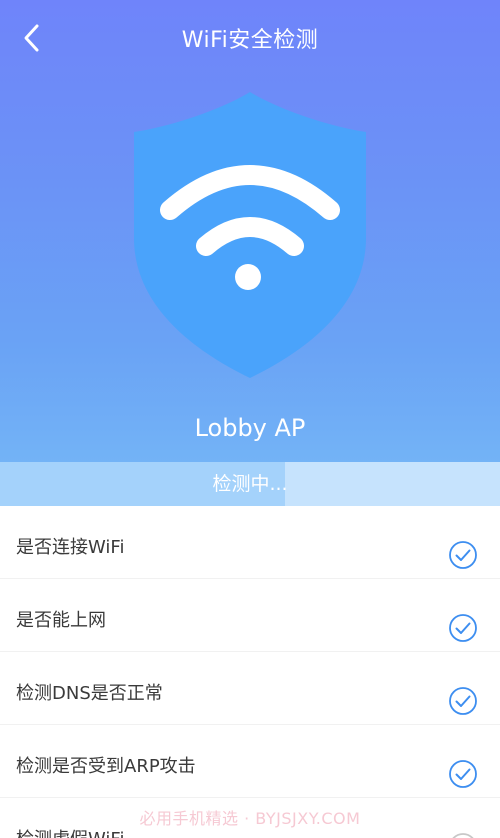 This screenshot has width=500, height=838. What do you see at coordinates (106, 766) in the screenshot?
I see `check-item-label: 检测是否受到ARP攻击` at bounding box center [106, 766].